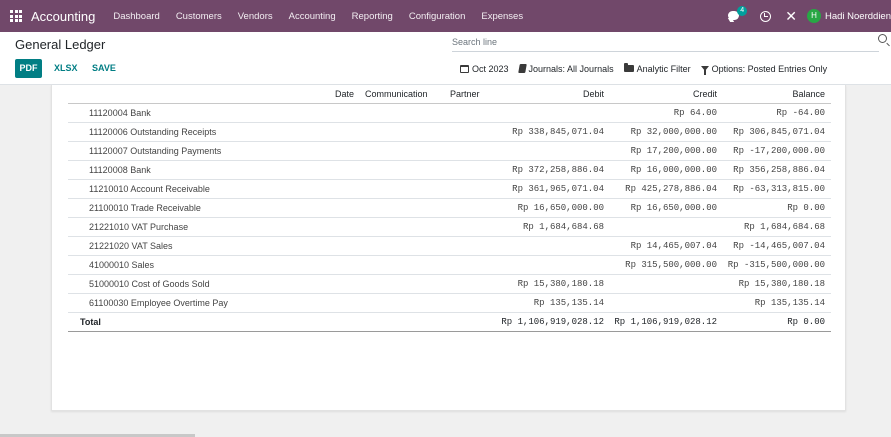 The height and width of the screenshot is (437, 891). Describe the element at coordinates (766, 16) in the screenshot. I see `activity-clock-icon` at that location.